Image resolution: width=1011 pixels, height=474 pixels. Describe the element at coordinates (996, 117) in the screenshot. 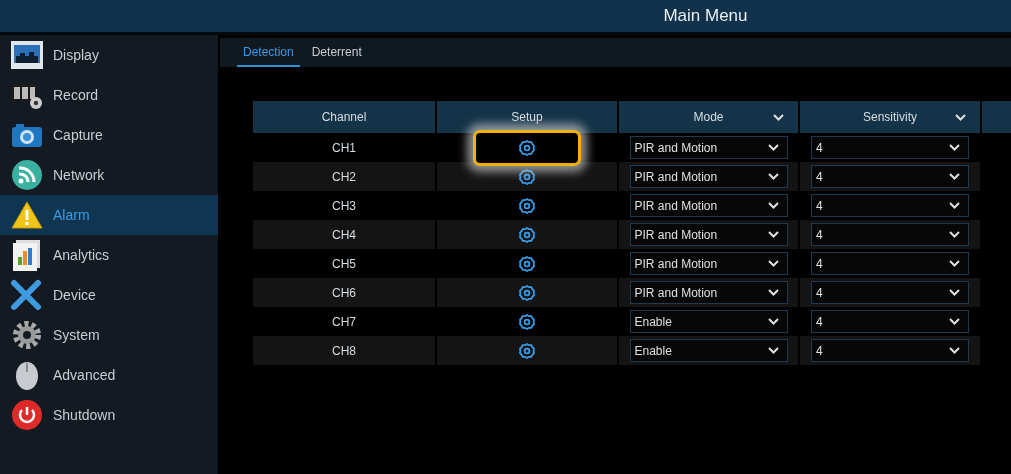

I see `column-header` at that location.